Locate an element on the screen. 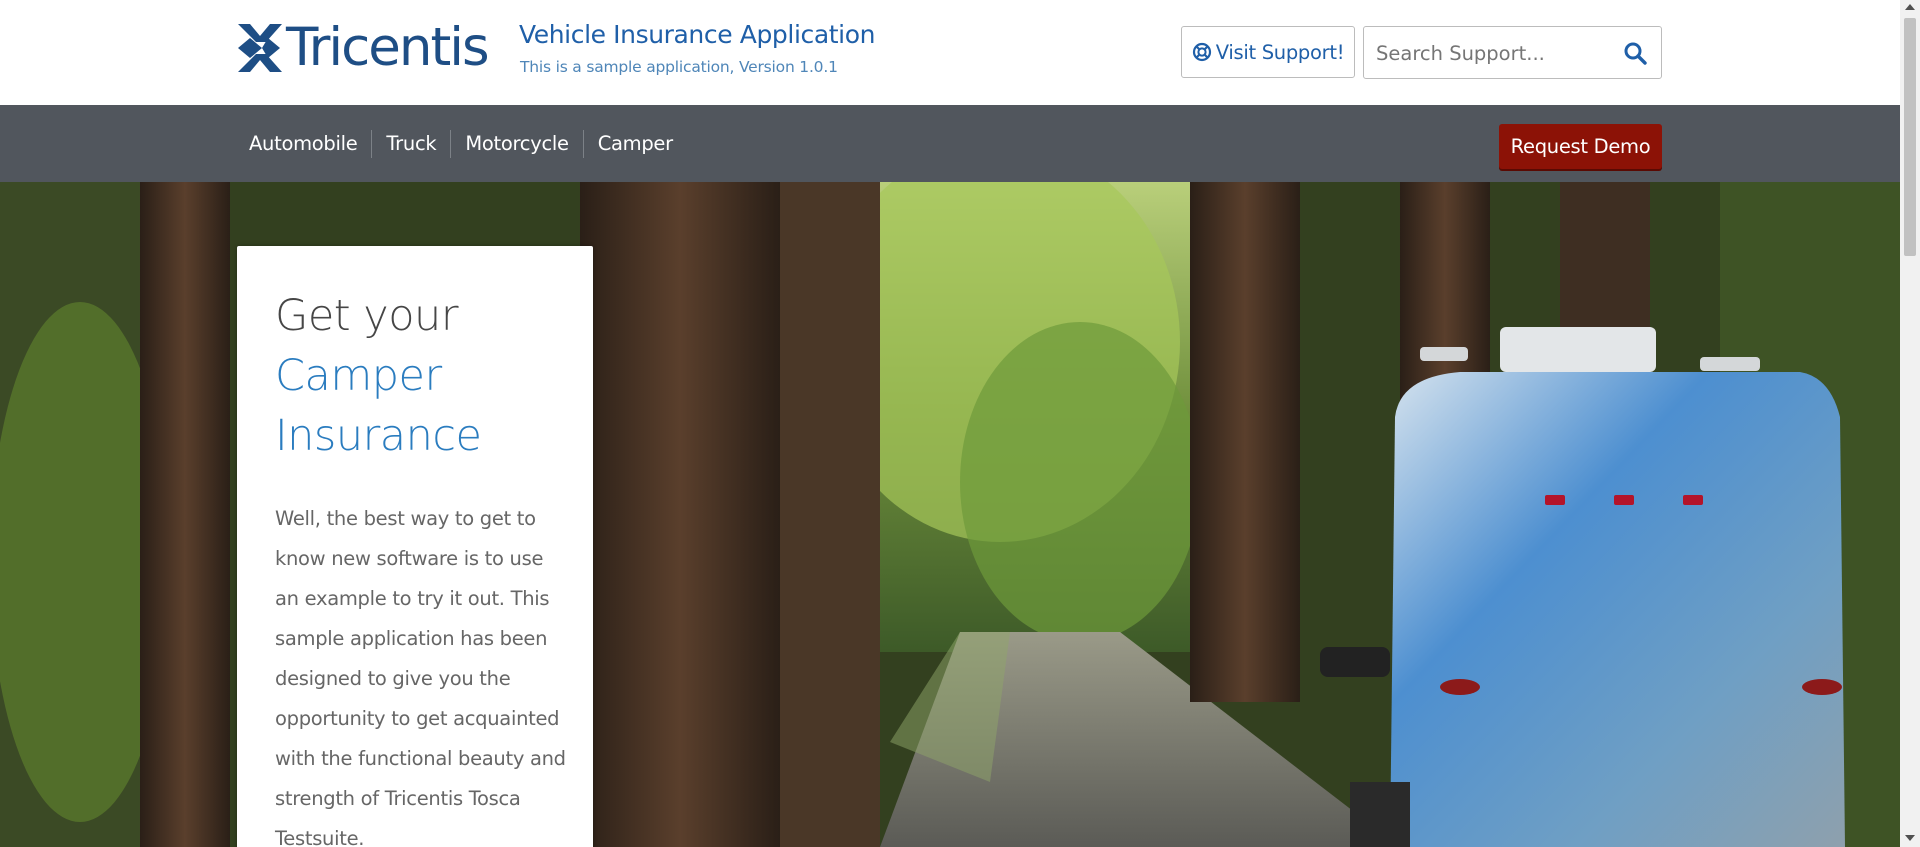 This screenshot has height=847, width=1920. scroll-up-arrow-icon is located at coordinates (1910, 7).